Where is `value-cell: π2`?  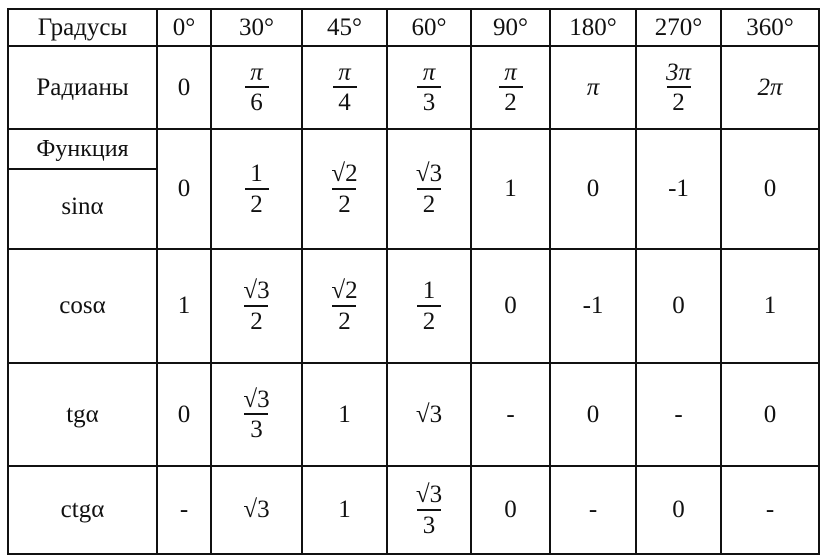 value-cell: π2 is located at coordinates (510, 87).